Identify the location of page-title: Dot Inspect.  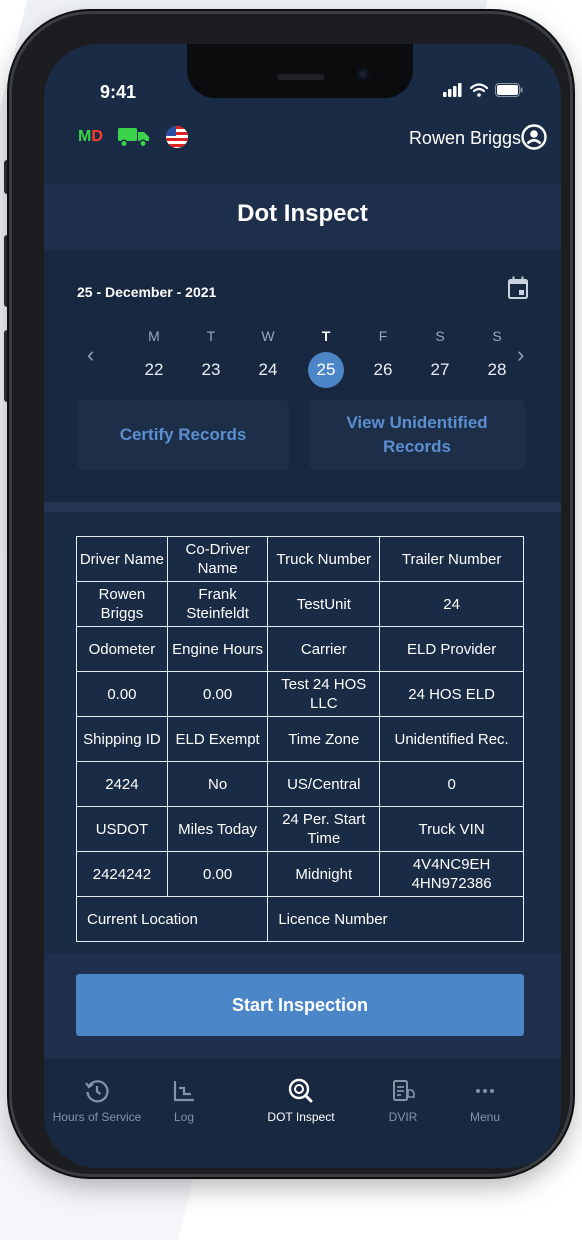
(302, 213).